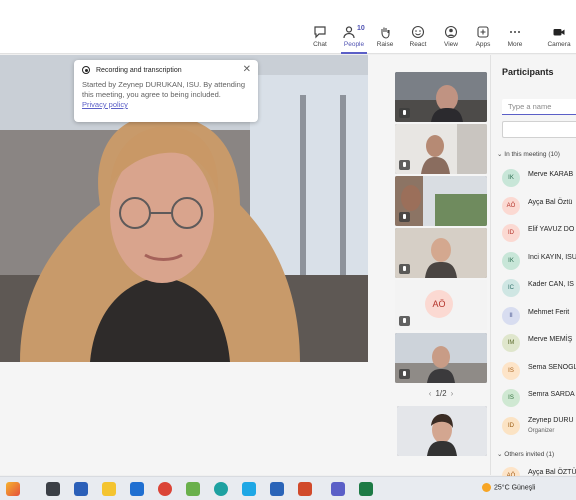 The width and height of the screenshot is (576, 500). What do you see at coordinates (53, 489) in the screenshot?
I see `task-view-icon` at bounding box center [53, 489].